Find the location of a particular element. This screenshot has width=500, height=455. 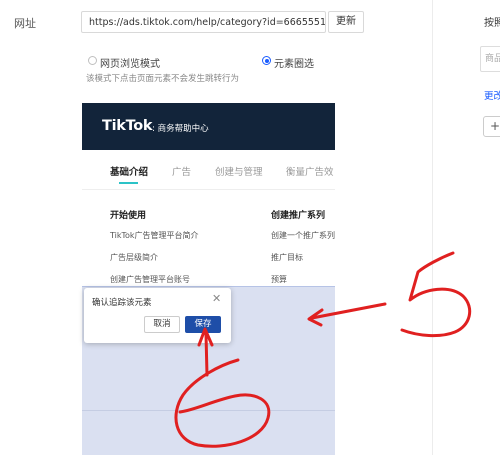

number-5-drawing is located at coordinates (436, 294).